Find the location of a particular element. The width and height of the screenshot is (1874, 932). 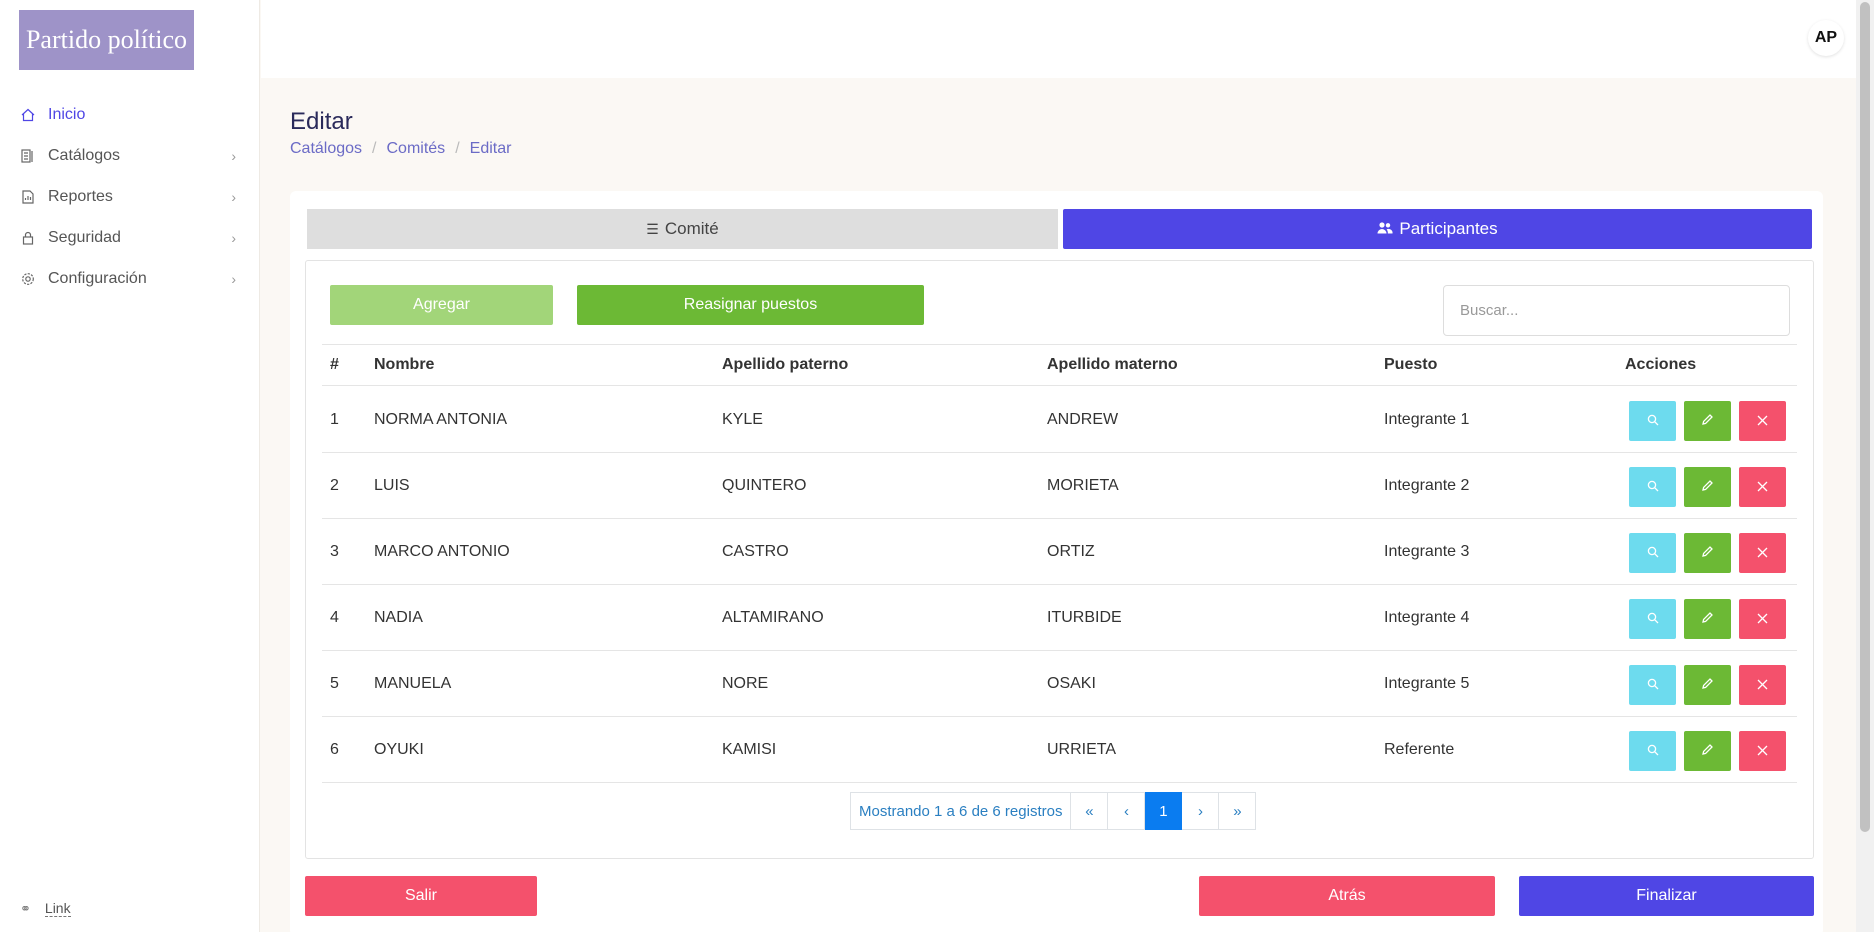

topbar: AP is located at coordinates (1058, 39).